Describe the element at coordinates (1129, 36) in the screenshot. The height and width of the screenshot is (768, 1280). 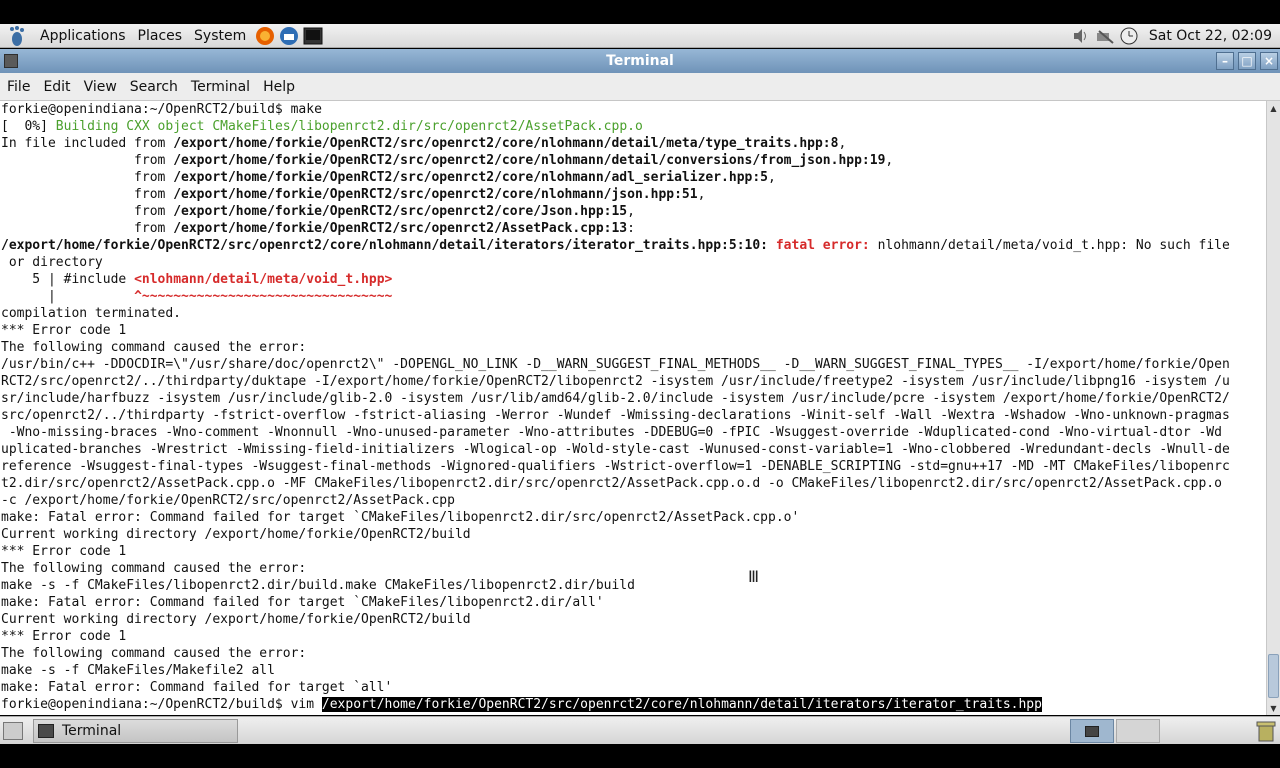
I see `clock-applet-icon` at that location.